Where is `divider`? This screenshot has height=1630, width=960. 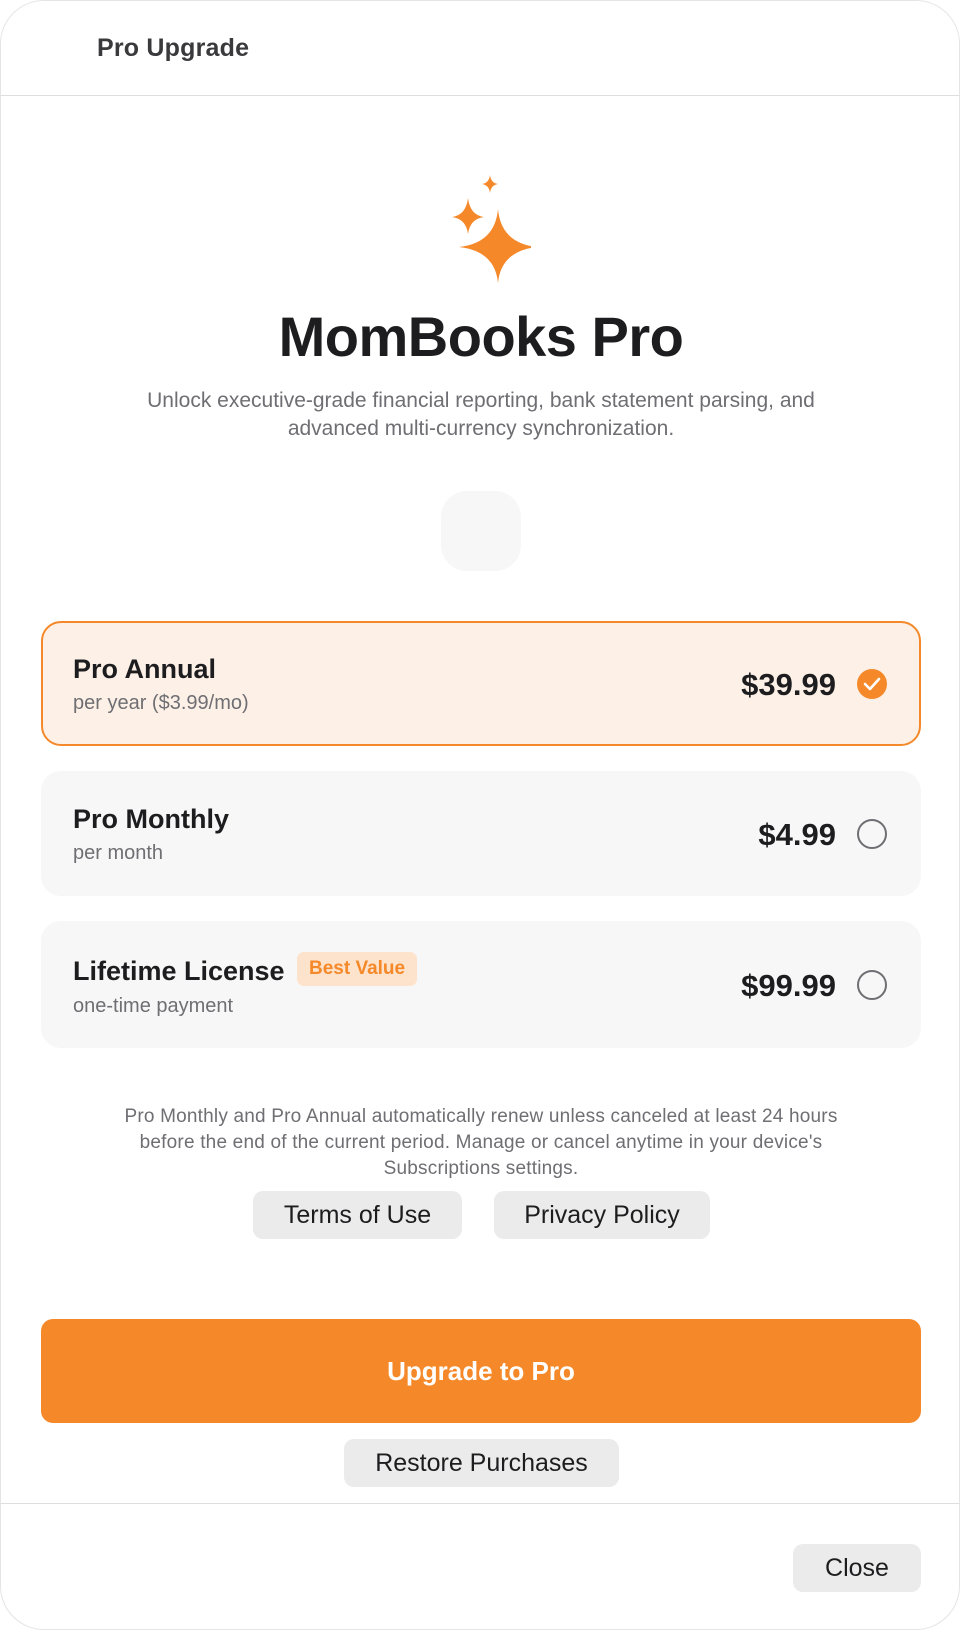 divider is located at coordinates (480, 1503).